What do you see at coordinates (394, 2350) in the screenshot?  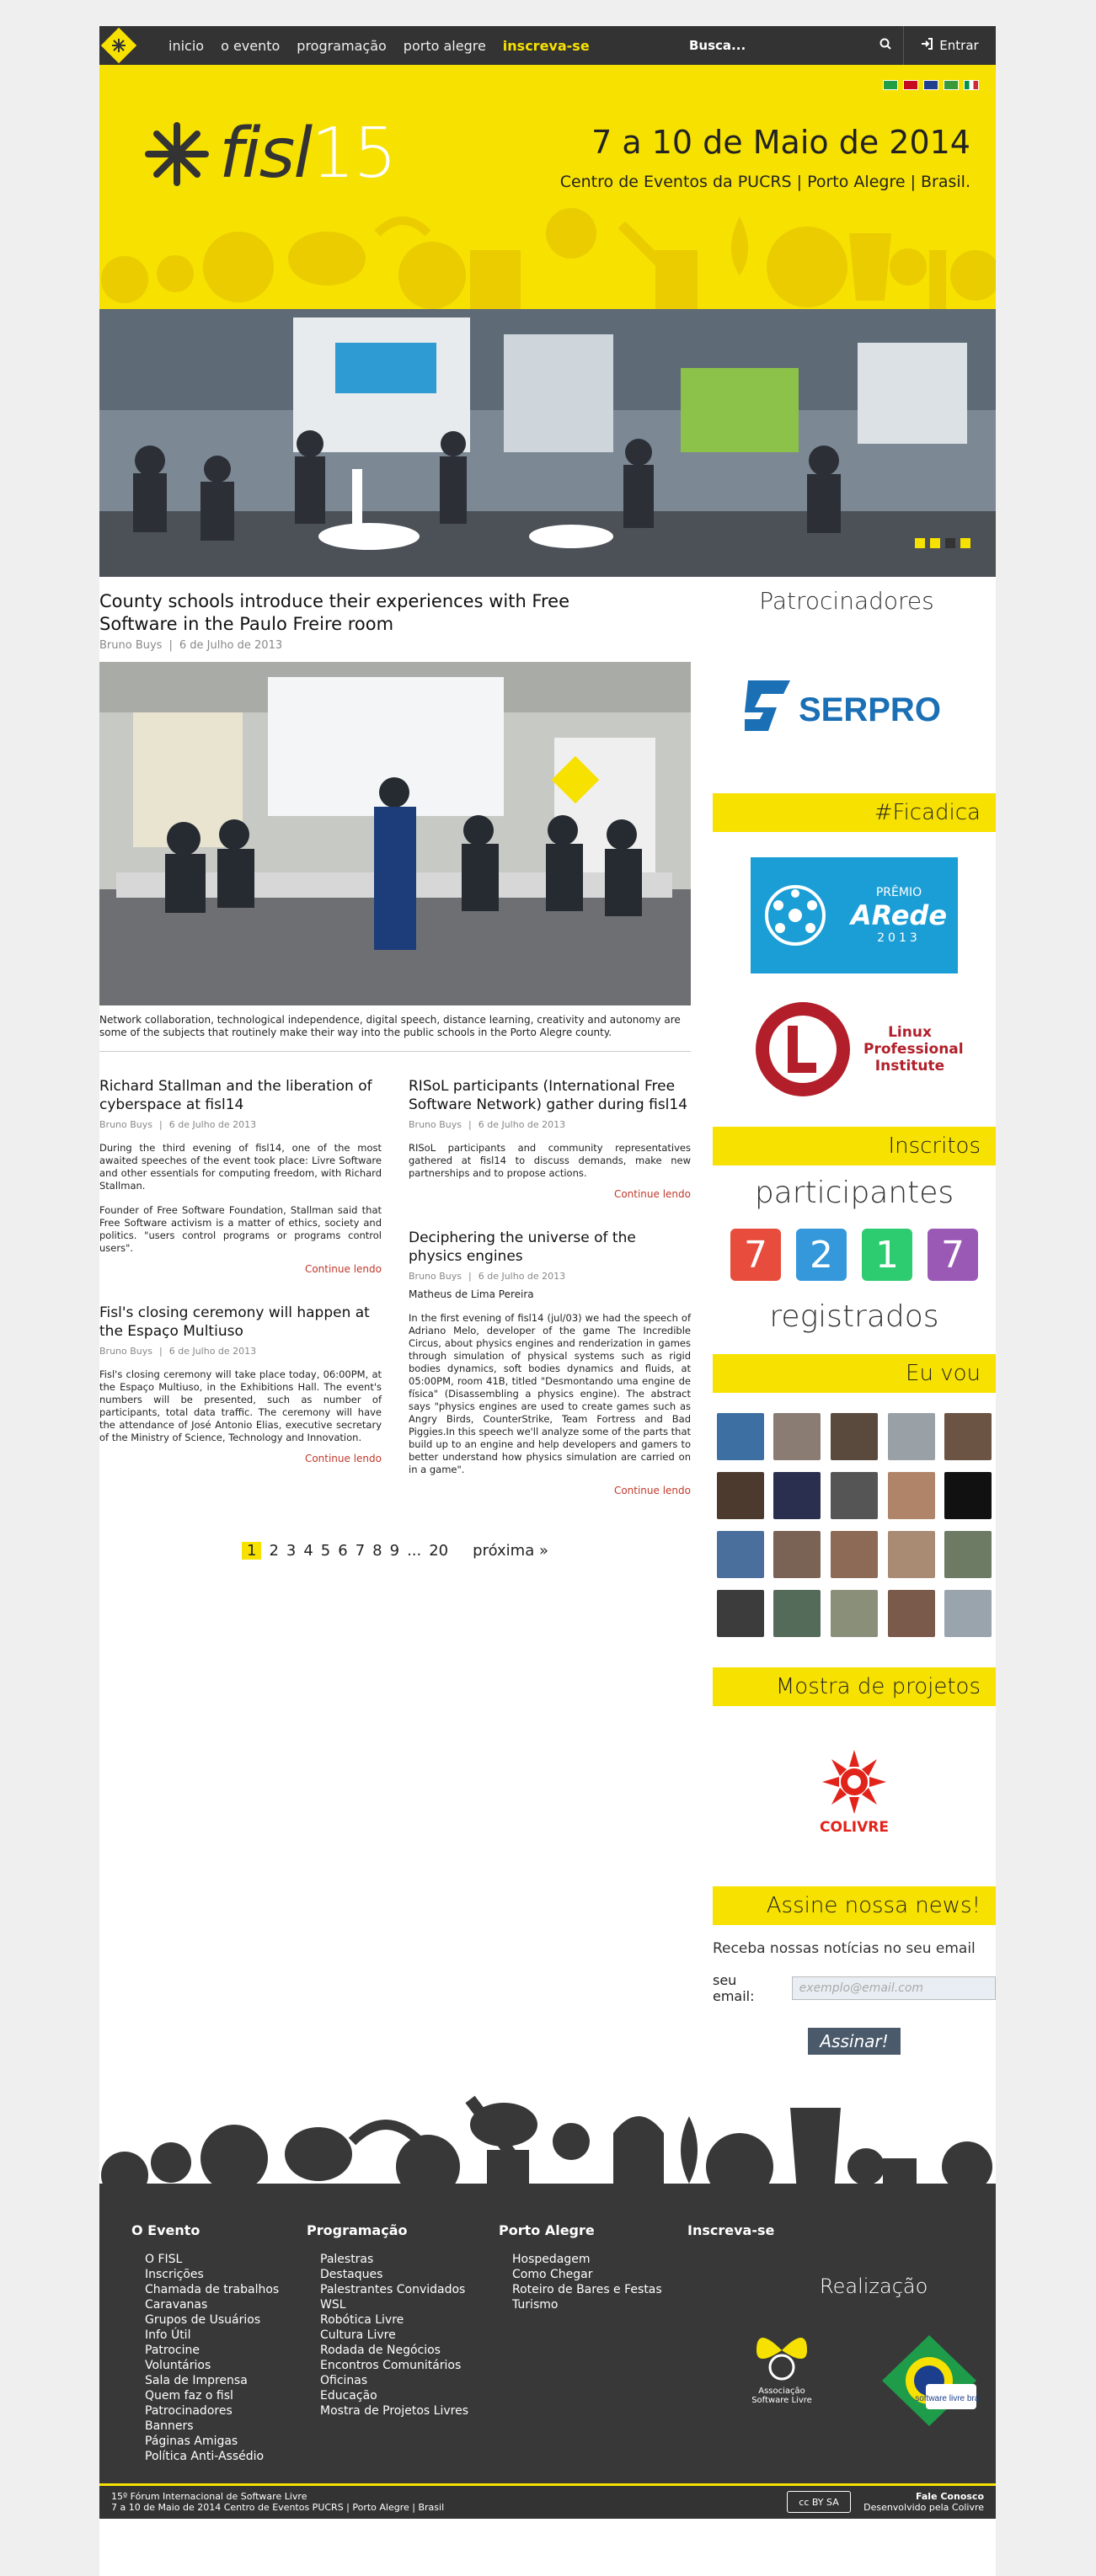 I see `footer-link: Rodada de Negócios` at bounding box center [394, 2350].